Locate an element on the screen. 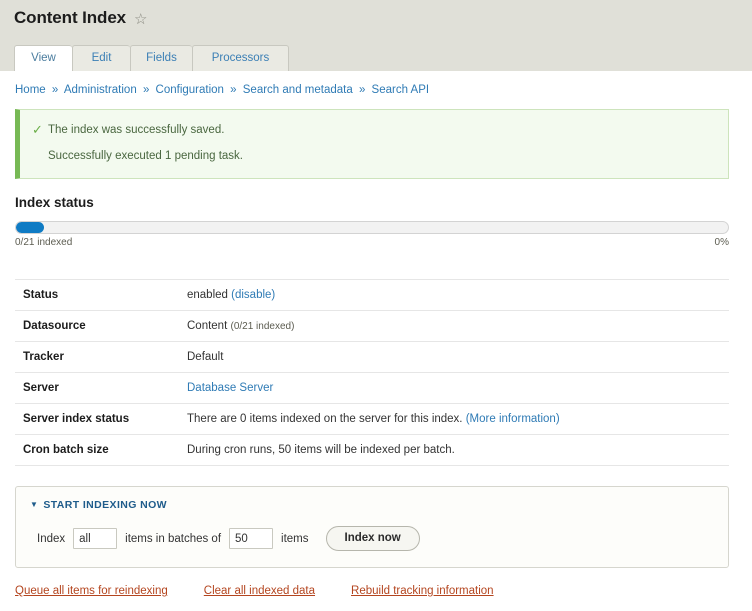  row-label-status: Status is located at coordinates (41, 295).